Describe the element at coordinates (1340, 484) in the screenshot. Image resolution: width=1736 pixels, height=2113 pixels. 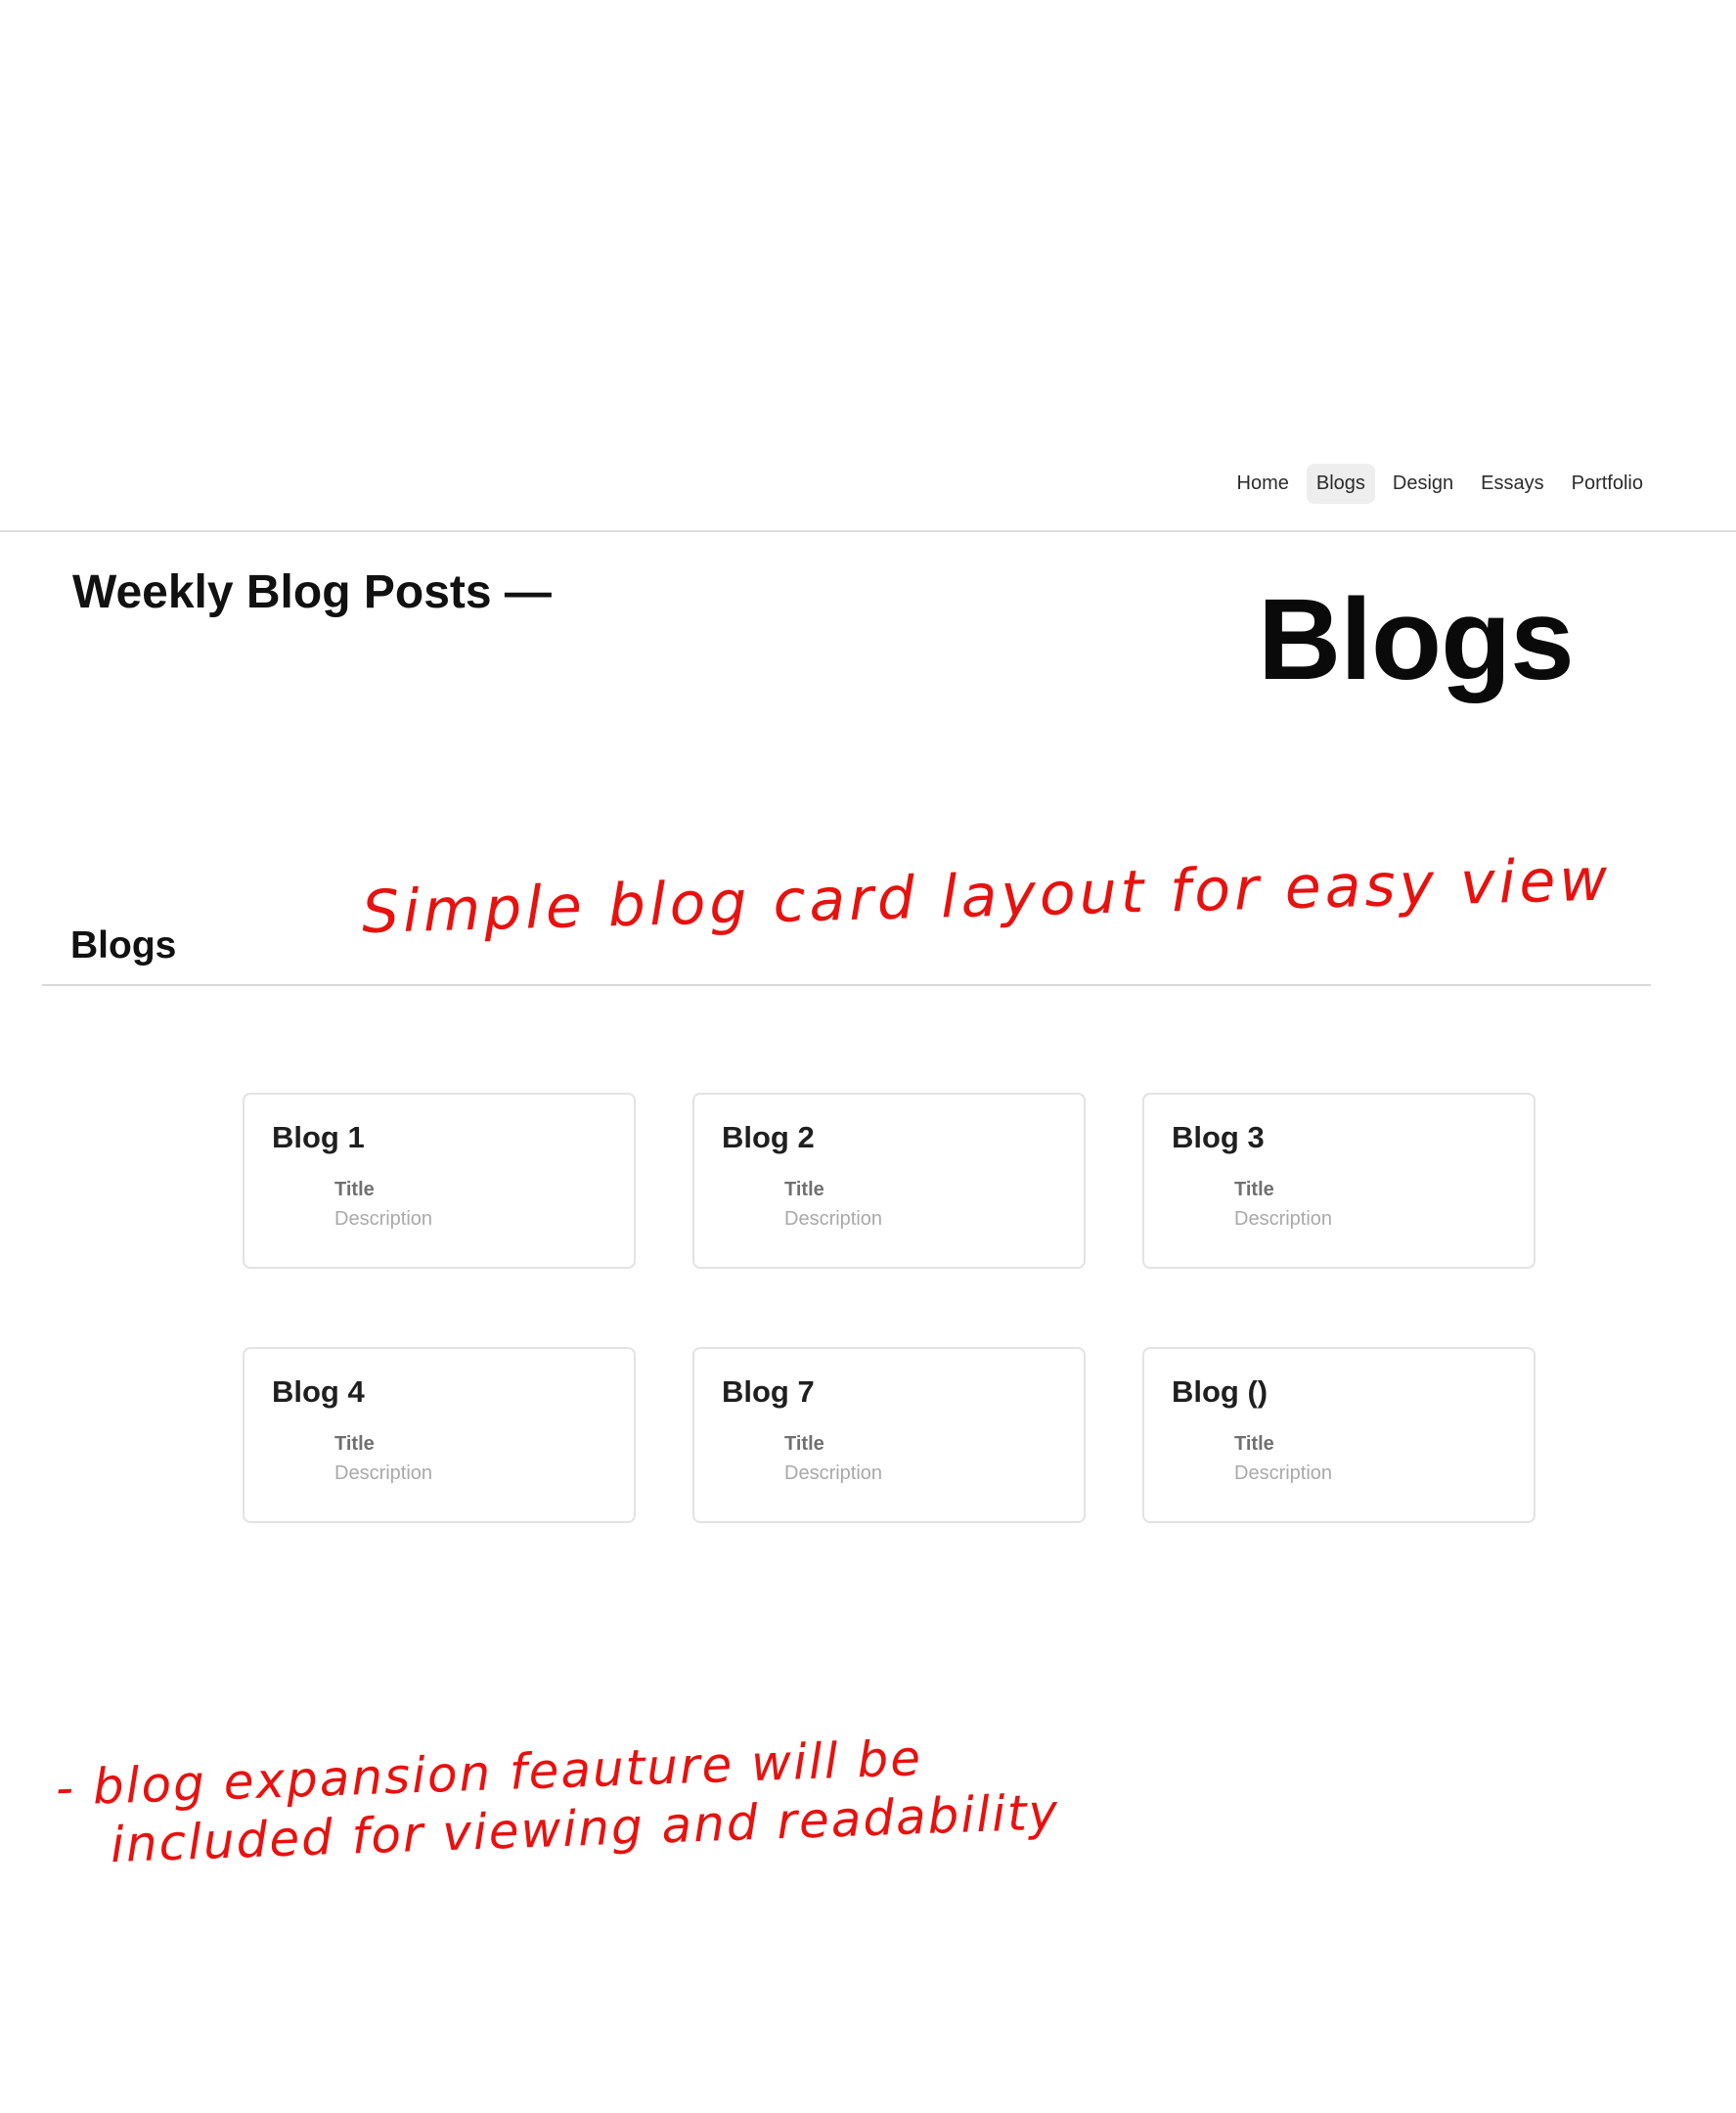
I see `nav-item-blogs: Blogs` at that location.